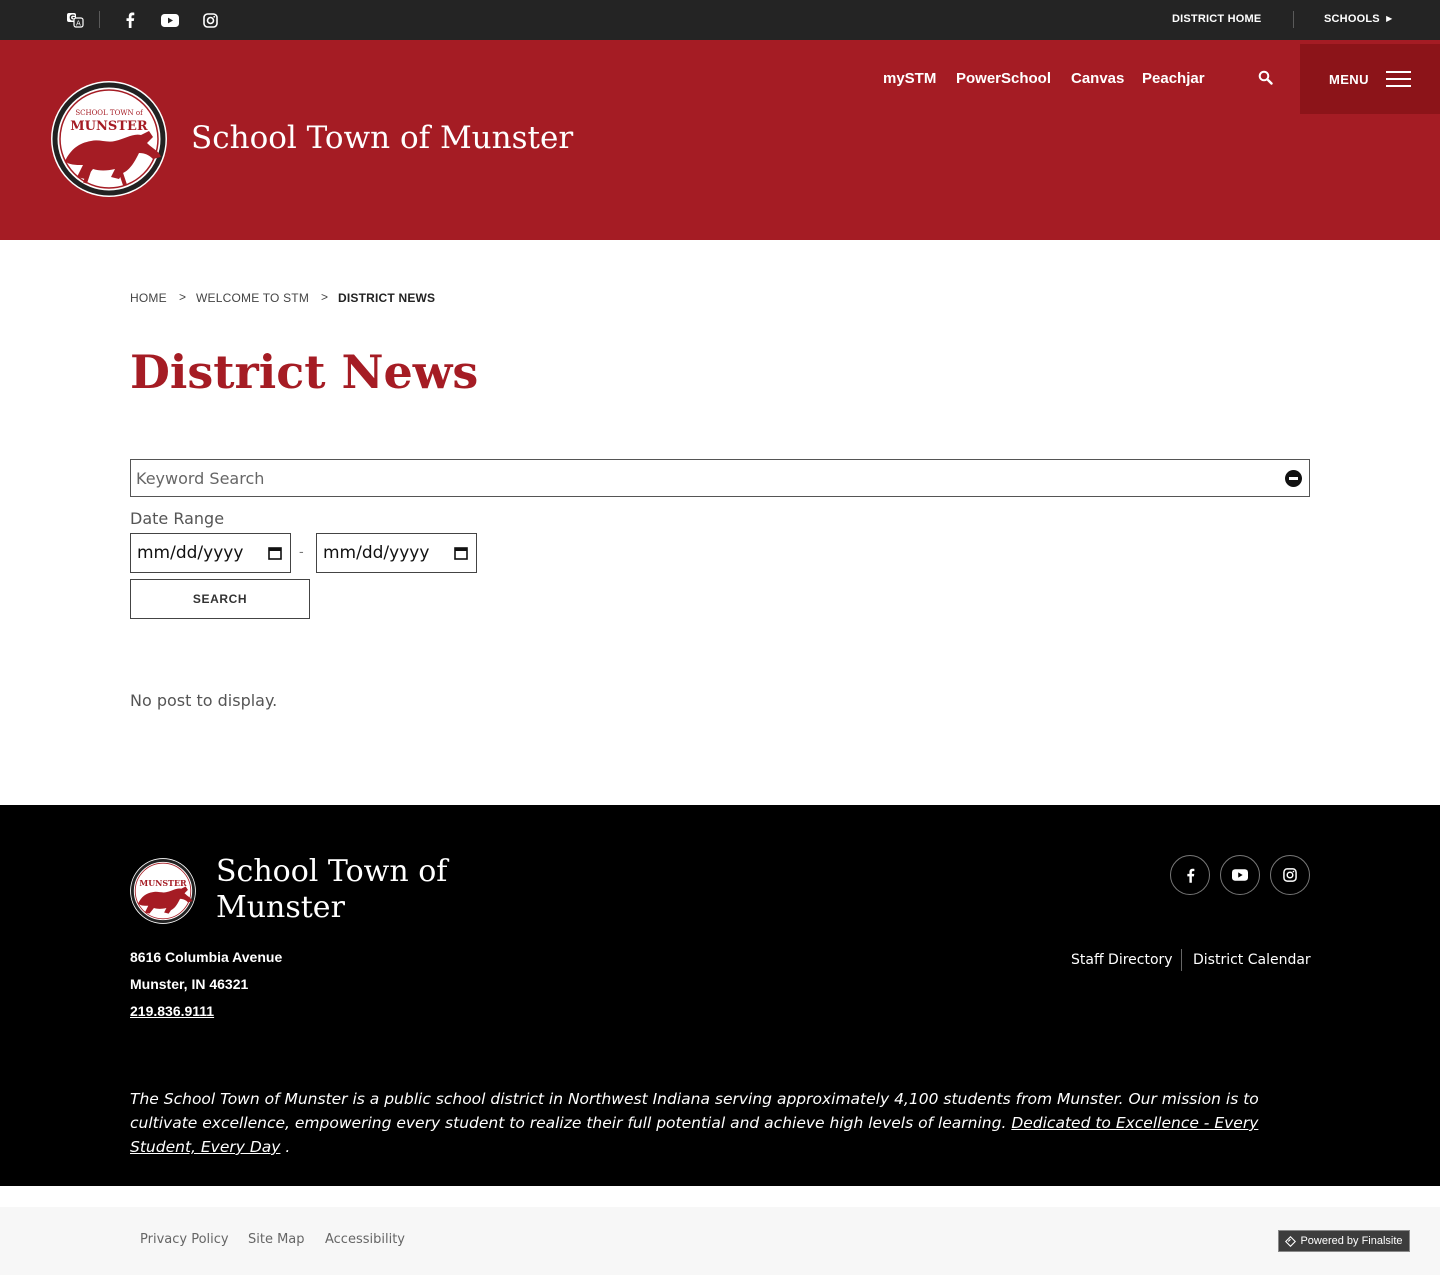 This screenshot has height=1275, width=1440. I want to click on translate-icon: G A, so click(75, 20).